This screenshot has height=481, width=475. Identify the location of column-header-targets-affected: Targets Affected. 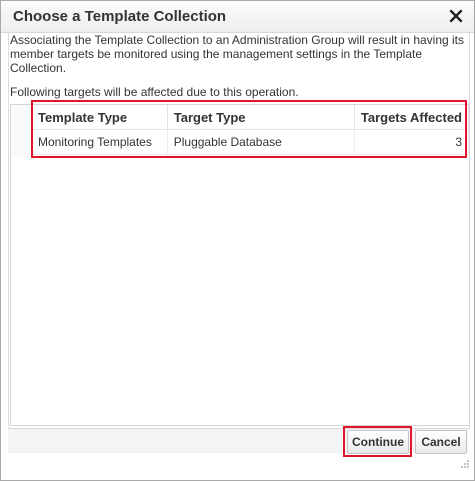
(412, 117).